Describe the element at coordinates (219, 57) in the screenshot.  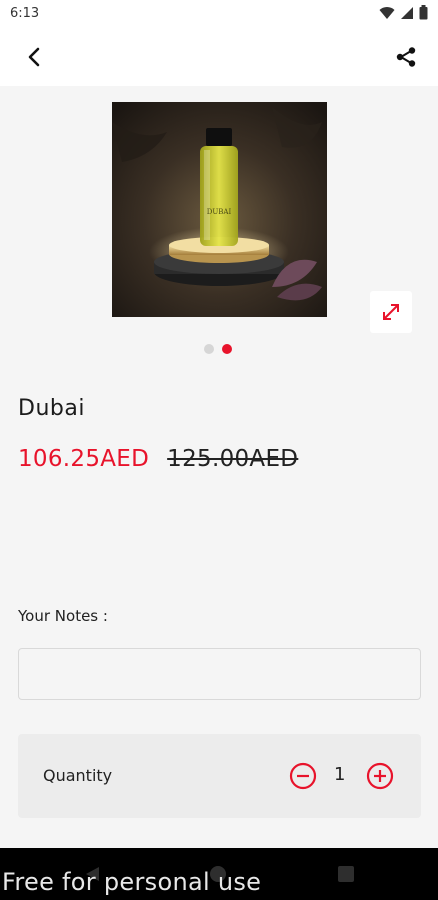
I see `app-bar` at that location.